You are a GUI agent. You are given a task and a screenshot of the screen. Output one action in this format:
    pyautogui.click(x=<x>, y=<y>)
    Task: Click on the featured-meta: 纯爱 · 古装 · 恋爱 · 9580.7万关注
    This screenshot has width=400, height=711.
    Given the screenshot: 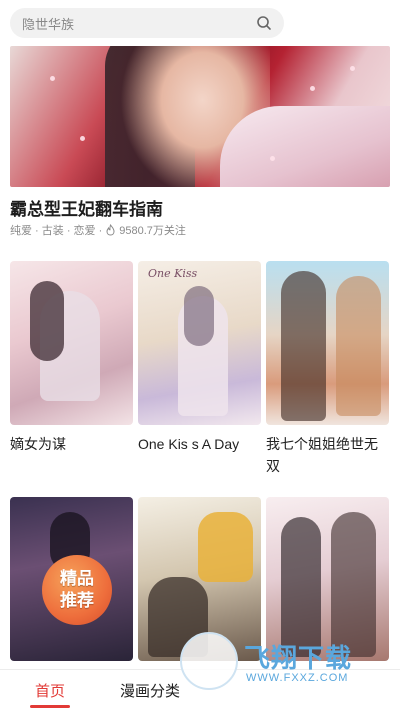 What is the action you would take?
    pyautogui.click(x=98, y=230)
    